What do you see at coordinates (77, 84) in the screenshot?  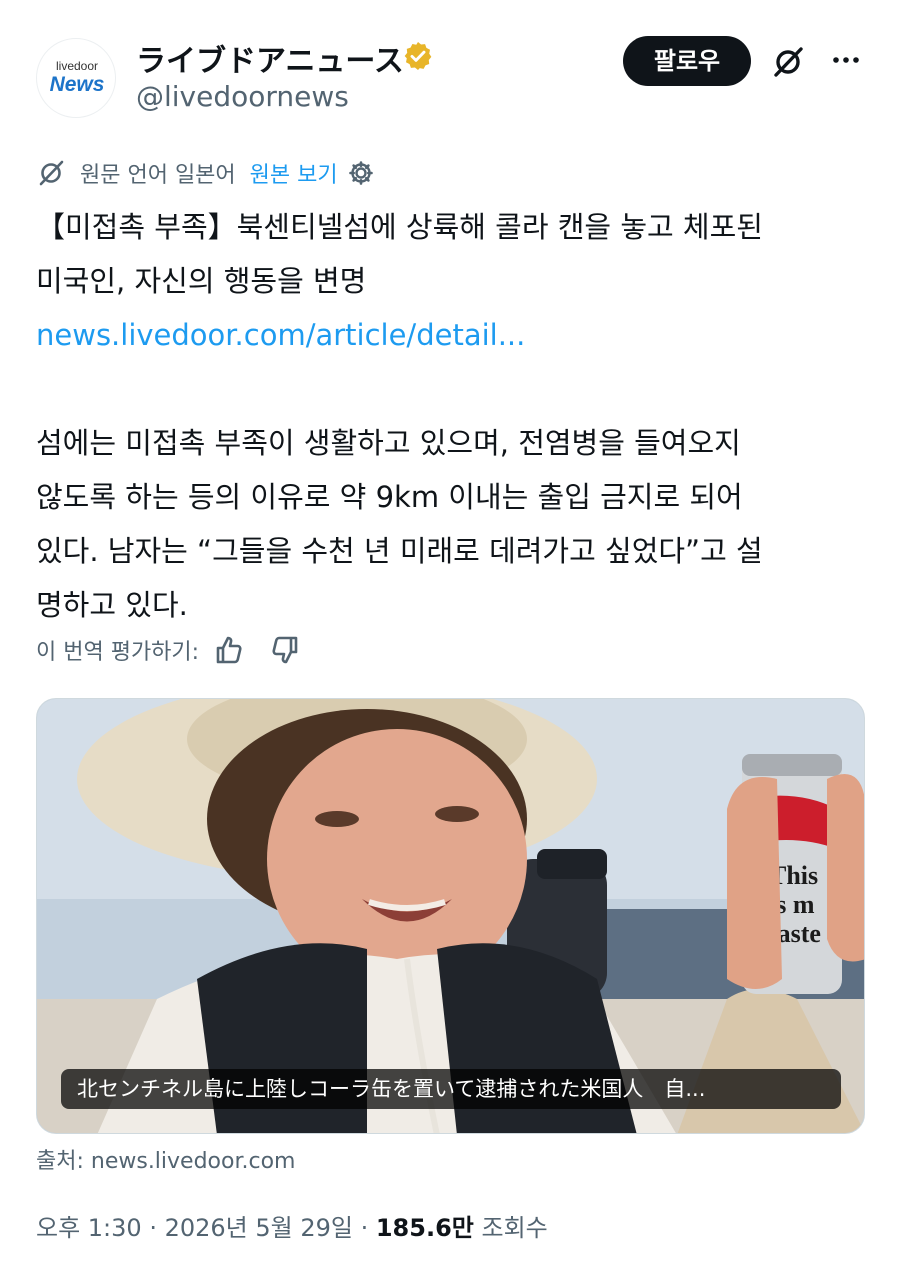 I see `avatar-brand-main: News` at bounding box center [77, 84].